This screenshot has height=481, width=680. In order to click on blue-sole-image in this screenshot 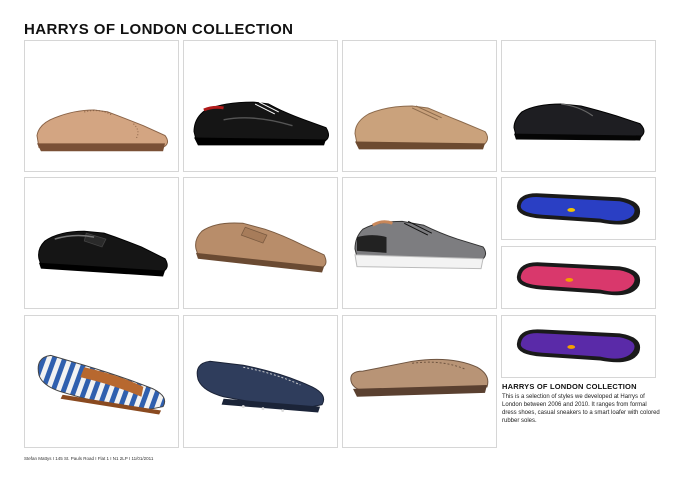, I will do `click(578, 209)`.